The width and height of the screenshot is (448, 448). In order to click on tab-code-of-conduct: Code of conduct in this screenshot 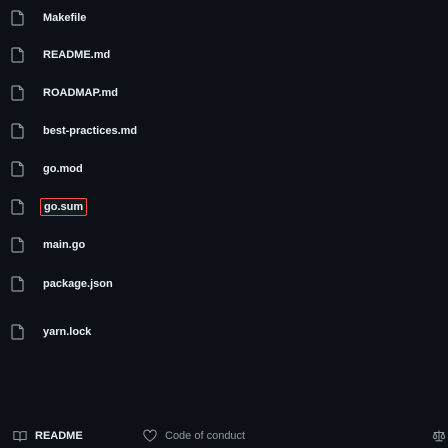, I will do `click(194, 436)`.